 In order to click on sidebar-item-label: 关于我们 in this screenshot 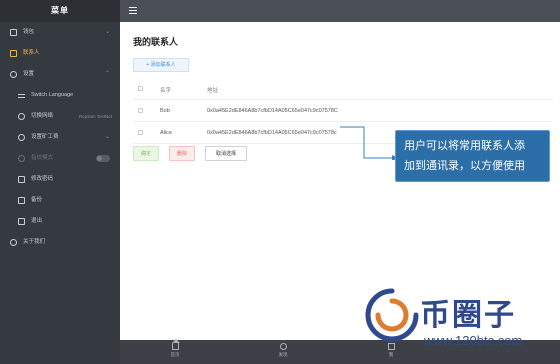, I will do `click(34, 242)`.